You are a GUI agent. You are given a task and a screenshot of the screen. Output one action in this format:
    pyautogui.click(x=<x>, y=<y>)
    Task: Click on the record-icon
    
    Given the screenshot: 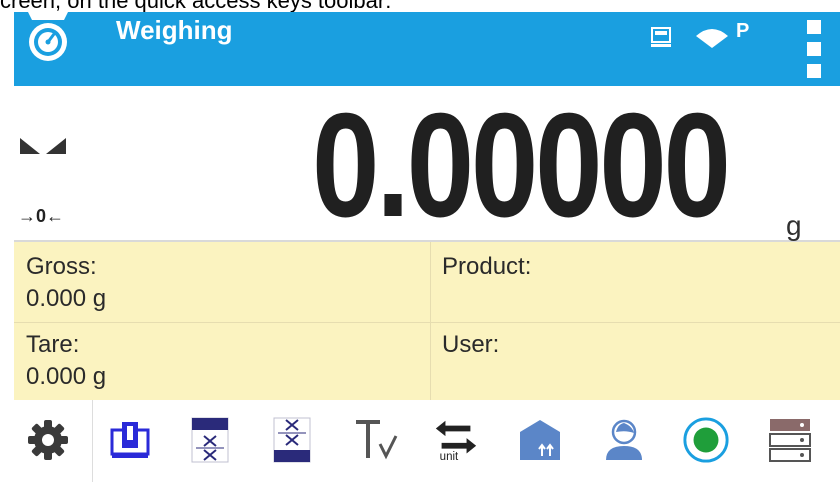 What is the action you would take?
    pyautogui.click(x=706, y=440)
    